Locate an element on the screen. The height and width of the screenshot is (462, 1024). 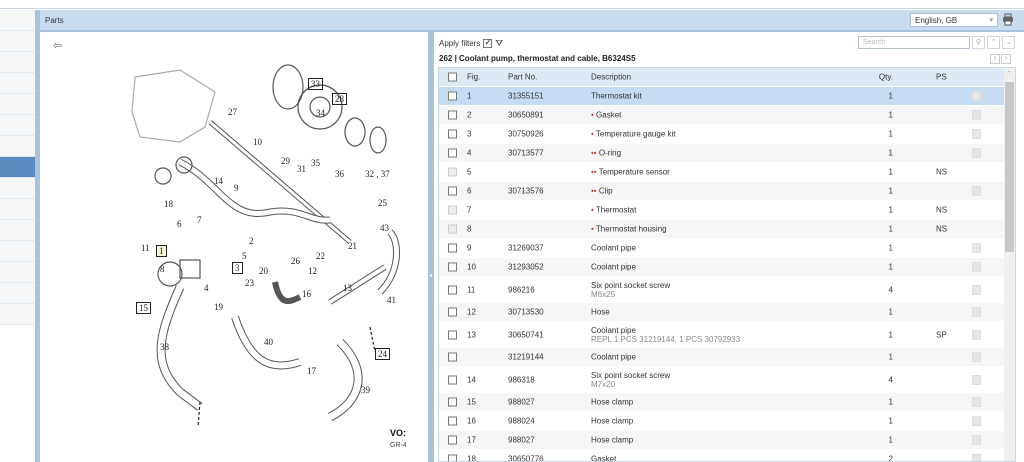
callout-21: 21 is located at coordinates (352, 246).